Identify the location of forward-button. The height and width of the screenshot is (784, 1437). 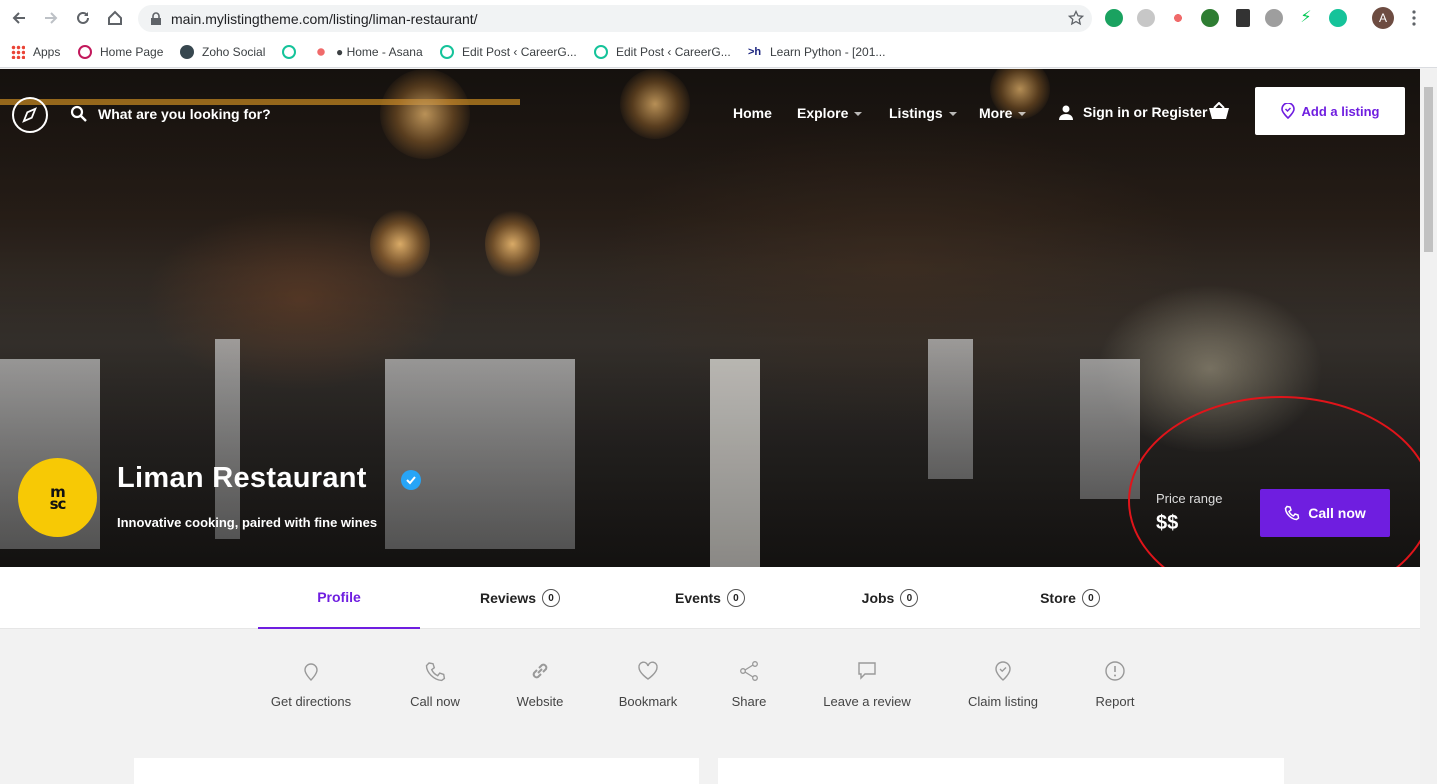
(51, 18).